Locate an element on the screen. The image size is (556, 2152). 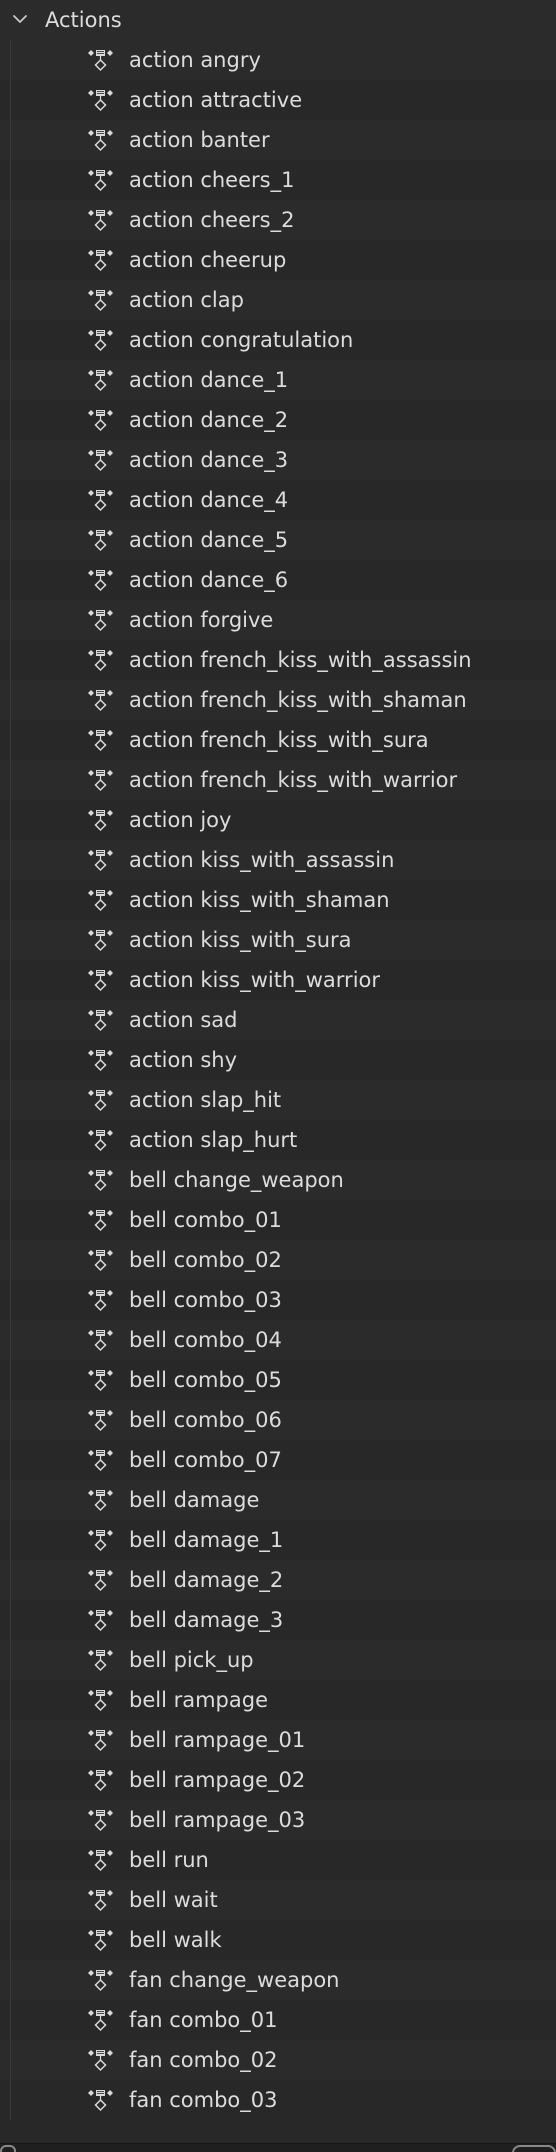
list-item: action sad is located at coordinates (278, 1020).